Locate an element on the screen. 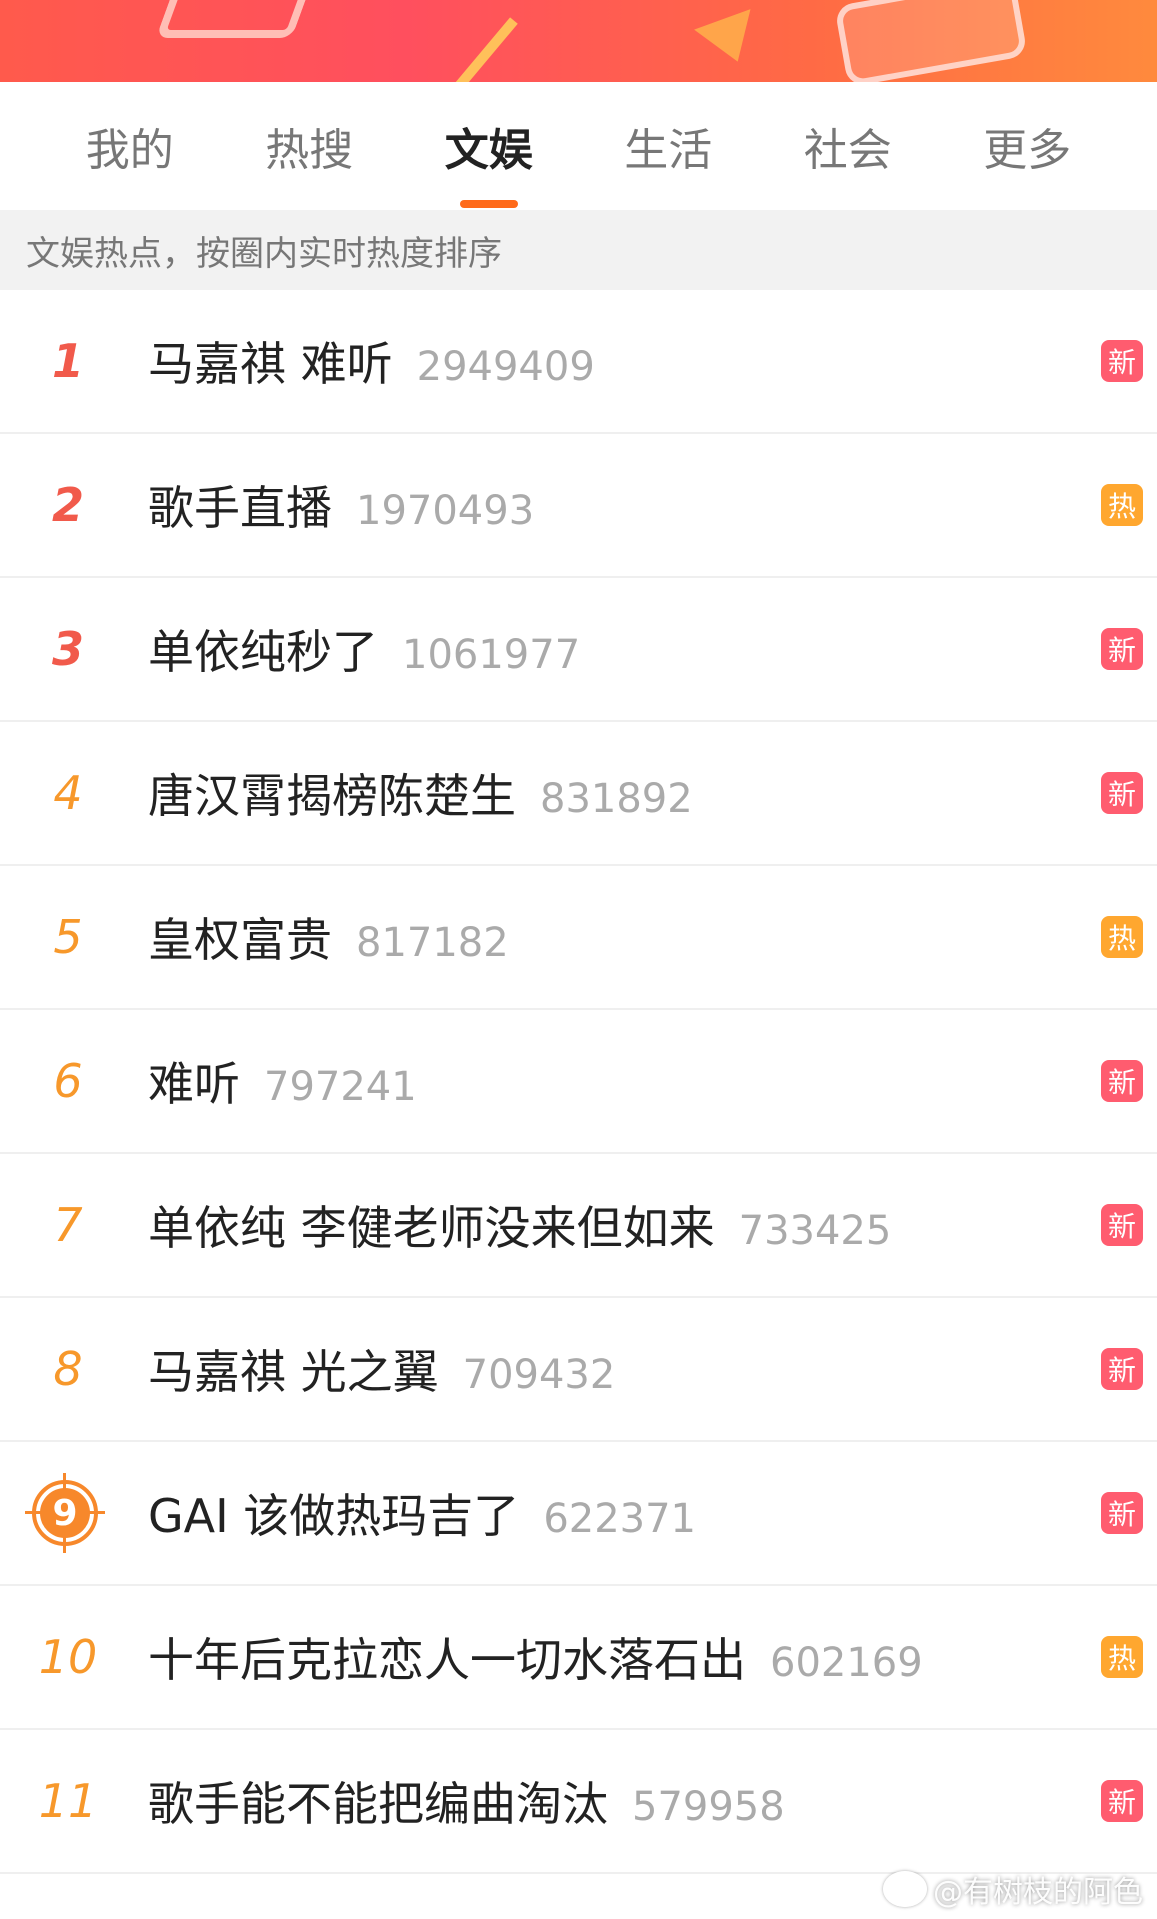 This screenshot has height=1919, width=1157. item-title: 难听 797241 is located at coordinates (282, 1084).